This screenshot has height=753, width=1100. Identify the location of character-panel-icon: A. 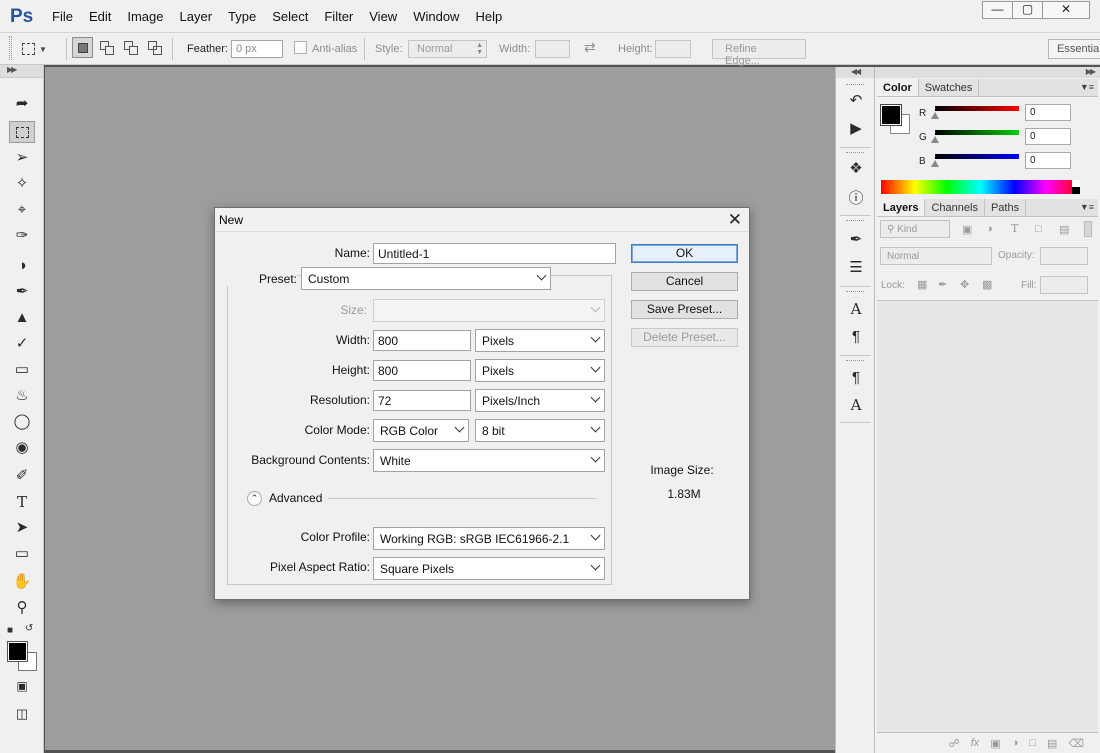
(856, 309).